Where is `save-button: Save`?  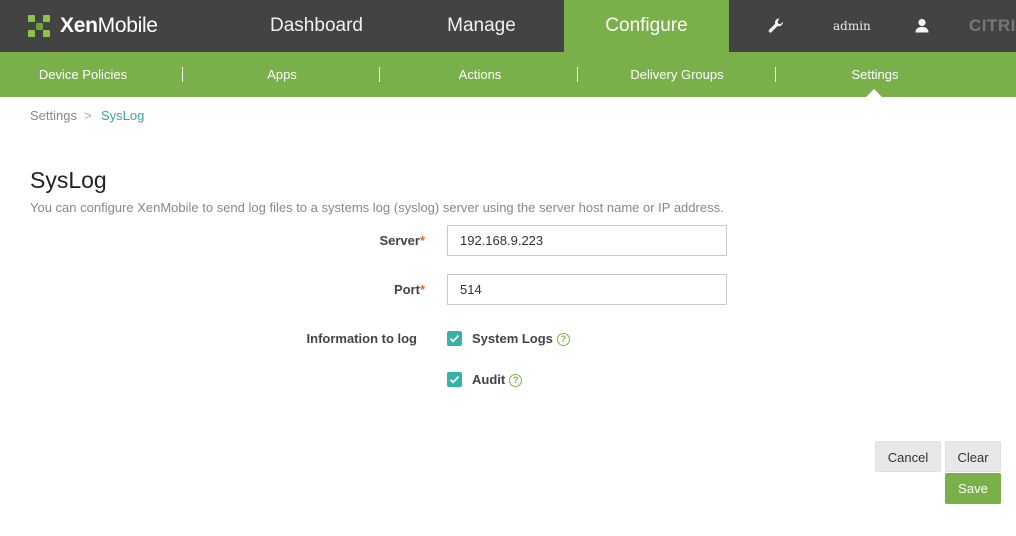 save-button: Save is located at coordinates (973, 488).